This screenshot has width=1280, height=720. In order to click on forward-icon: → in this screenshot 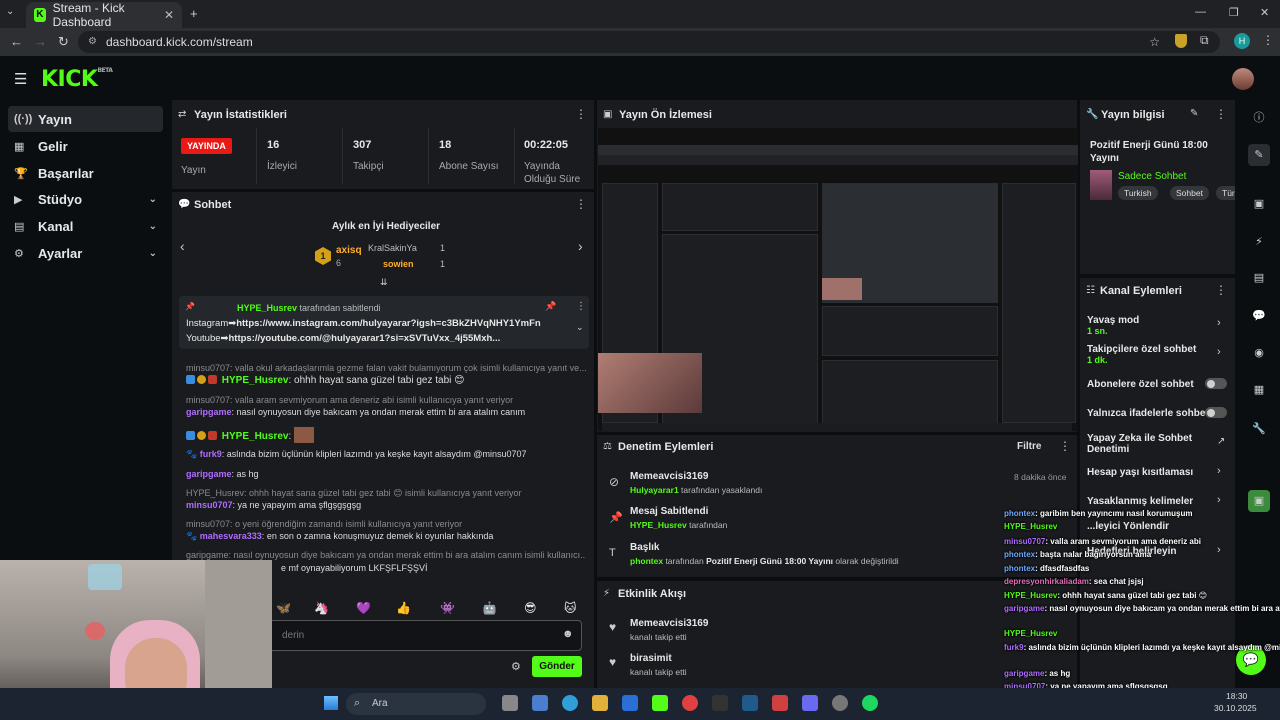, I will do `click(40, 41)`.